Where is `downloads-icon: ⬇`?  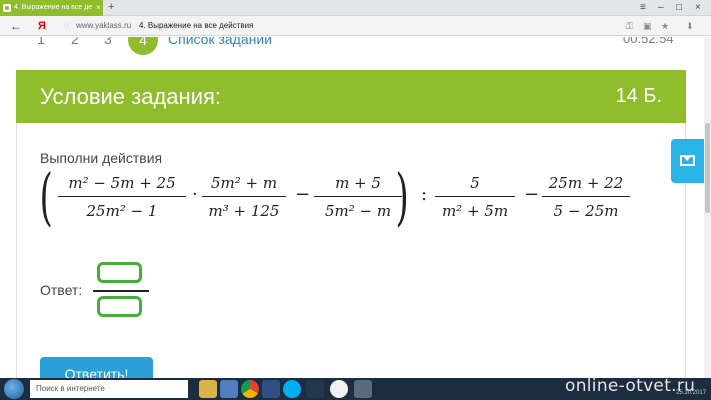 downloads-icon: ⬇ is located at coordinates (690, 26).